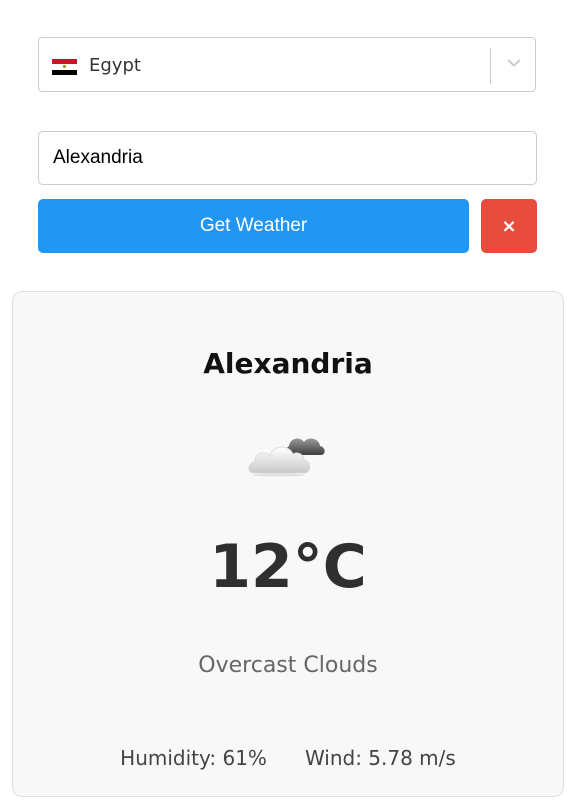 This screenshot has width=581, height=807. What do you see at coordinates (253, 226) in the screenshot?
I see `get-weather-button: Get Weather` at bounding box center [253, 226].